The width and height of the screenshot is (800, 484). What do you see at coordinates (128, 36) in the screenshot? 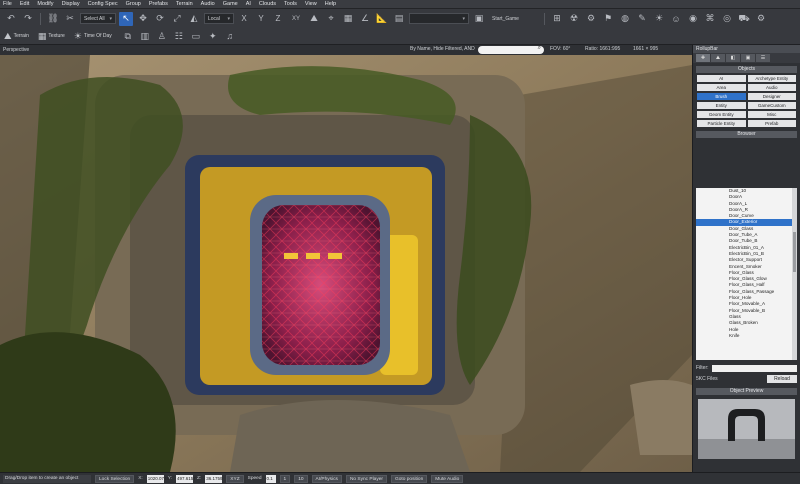
I see `flowgraph-icon: ⧉` at bounding box center [128, 36].